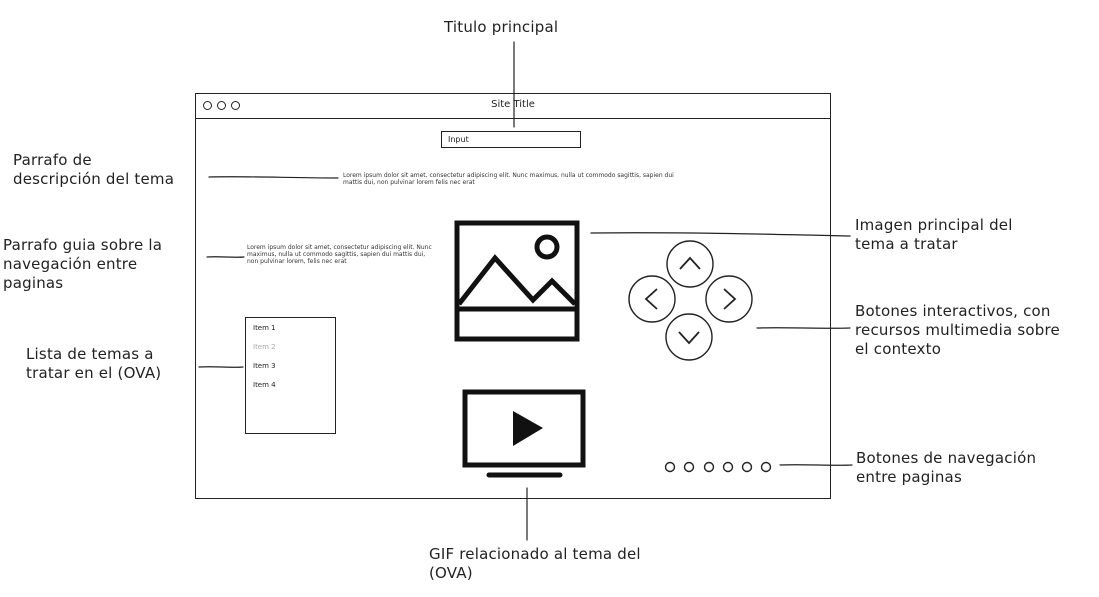  I want to click on arrow-left-button, so click(652, 299).